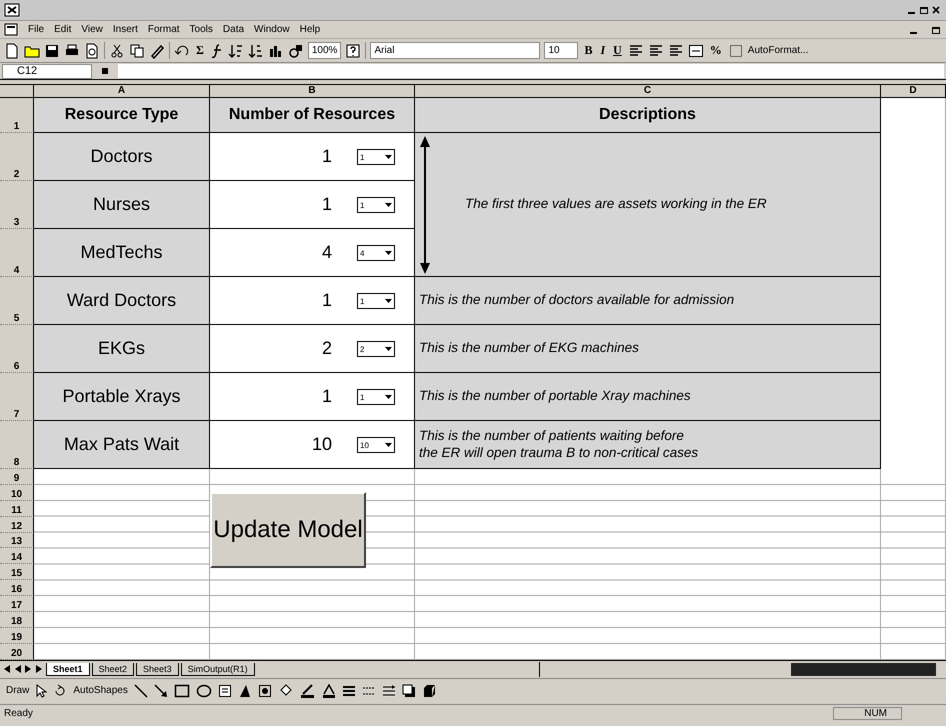 The image size is (946, 726). What do you see at coordinates (265, 691) in the screenshot?
I see `clip-art-icon` at bounding box center [265, 691].